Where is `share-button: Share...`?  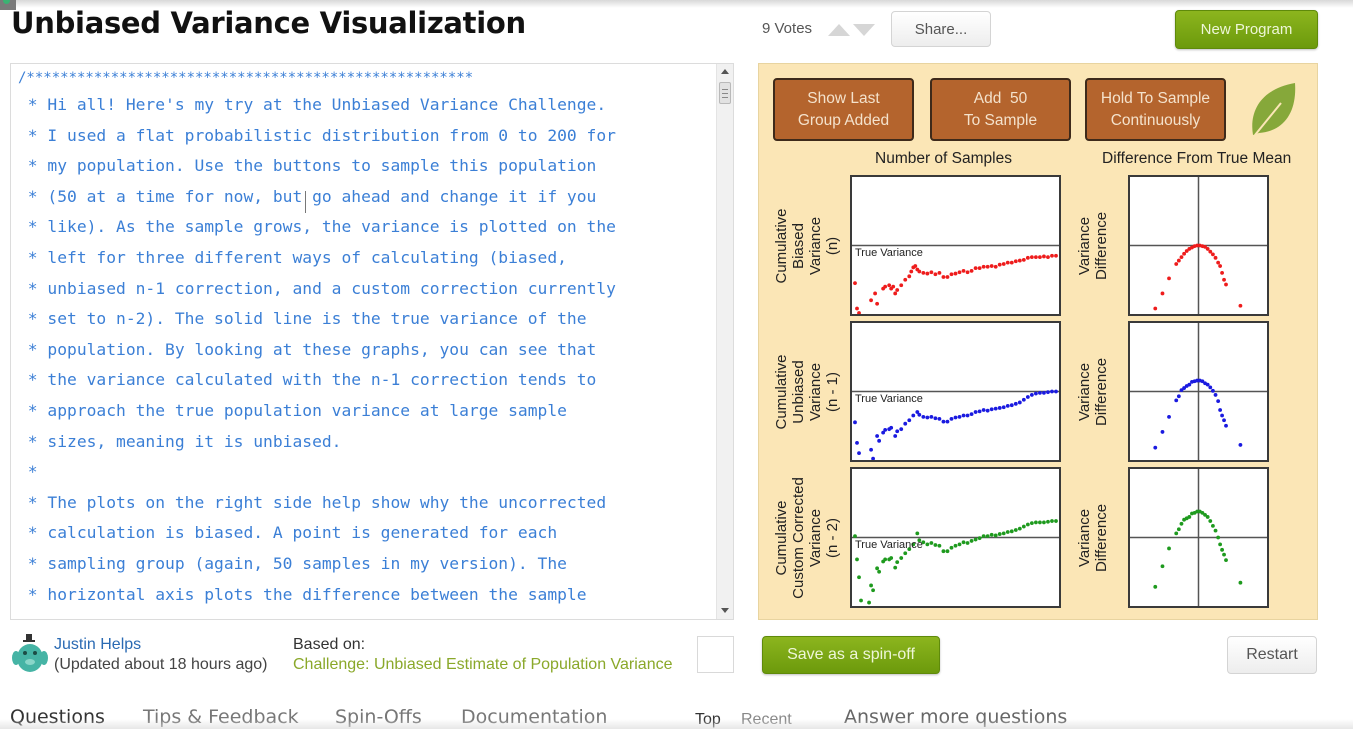
share-button: Share... is located at coordinates (941, 29).